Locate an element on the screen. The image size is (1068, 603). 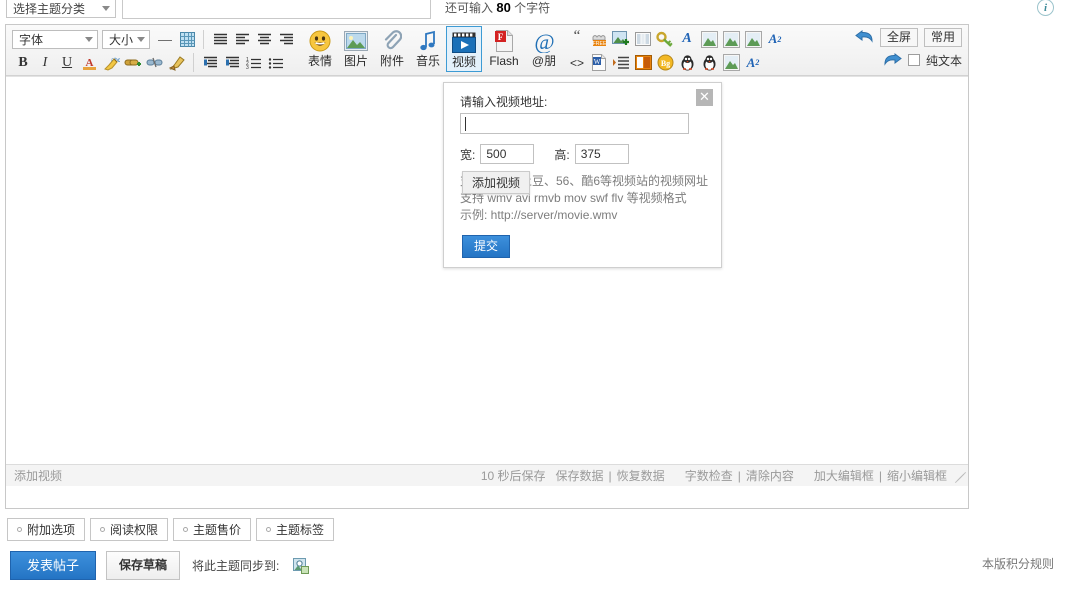
topic-tag-pill: 主题标签 is located at coordinates (295, 529).